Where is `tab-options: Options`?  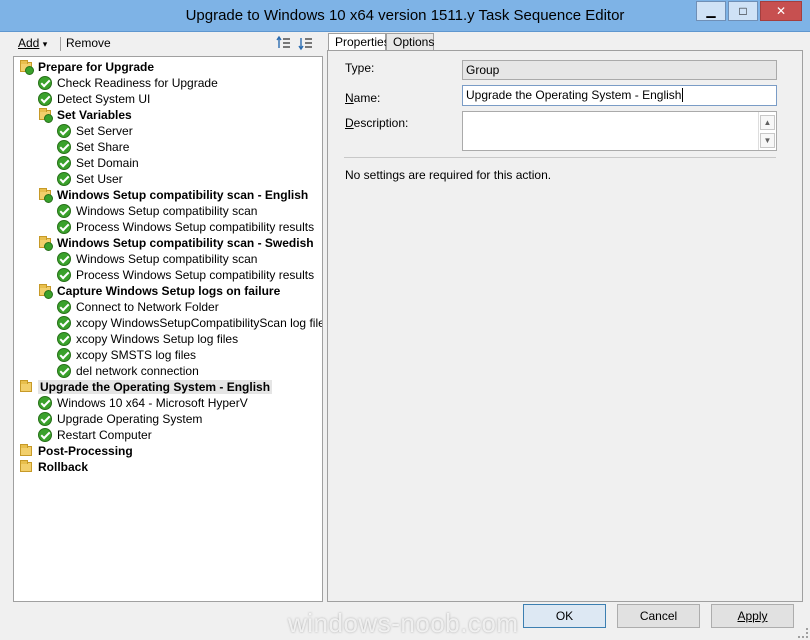 tab-options: Options is located at coordinates (410, 41).